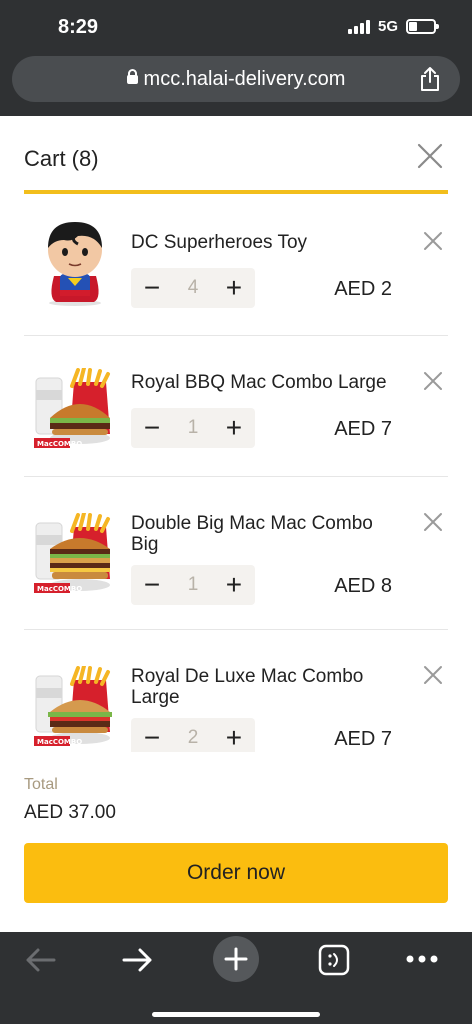 The width and height of the screenshot is (472, 1024). What do you see at coordinates (387, 26) in the screenshot?
I see `network-label: 5G` at bounding box center [387, 26].